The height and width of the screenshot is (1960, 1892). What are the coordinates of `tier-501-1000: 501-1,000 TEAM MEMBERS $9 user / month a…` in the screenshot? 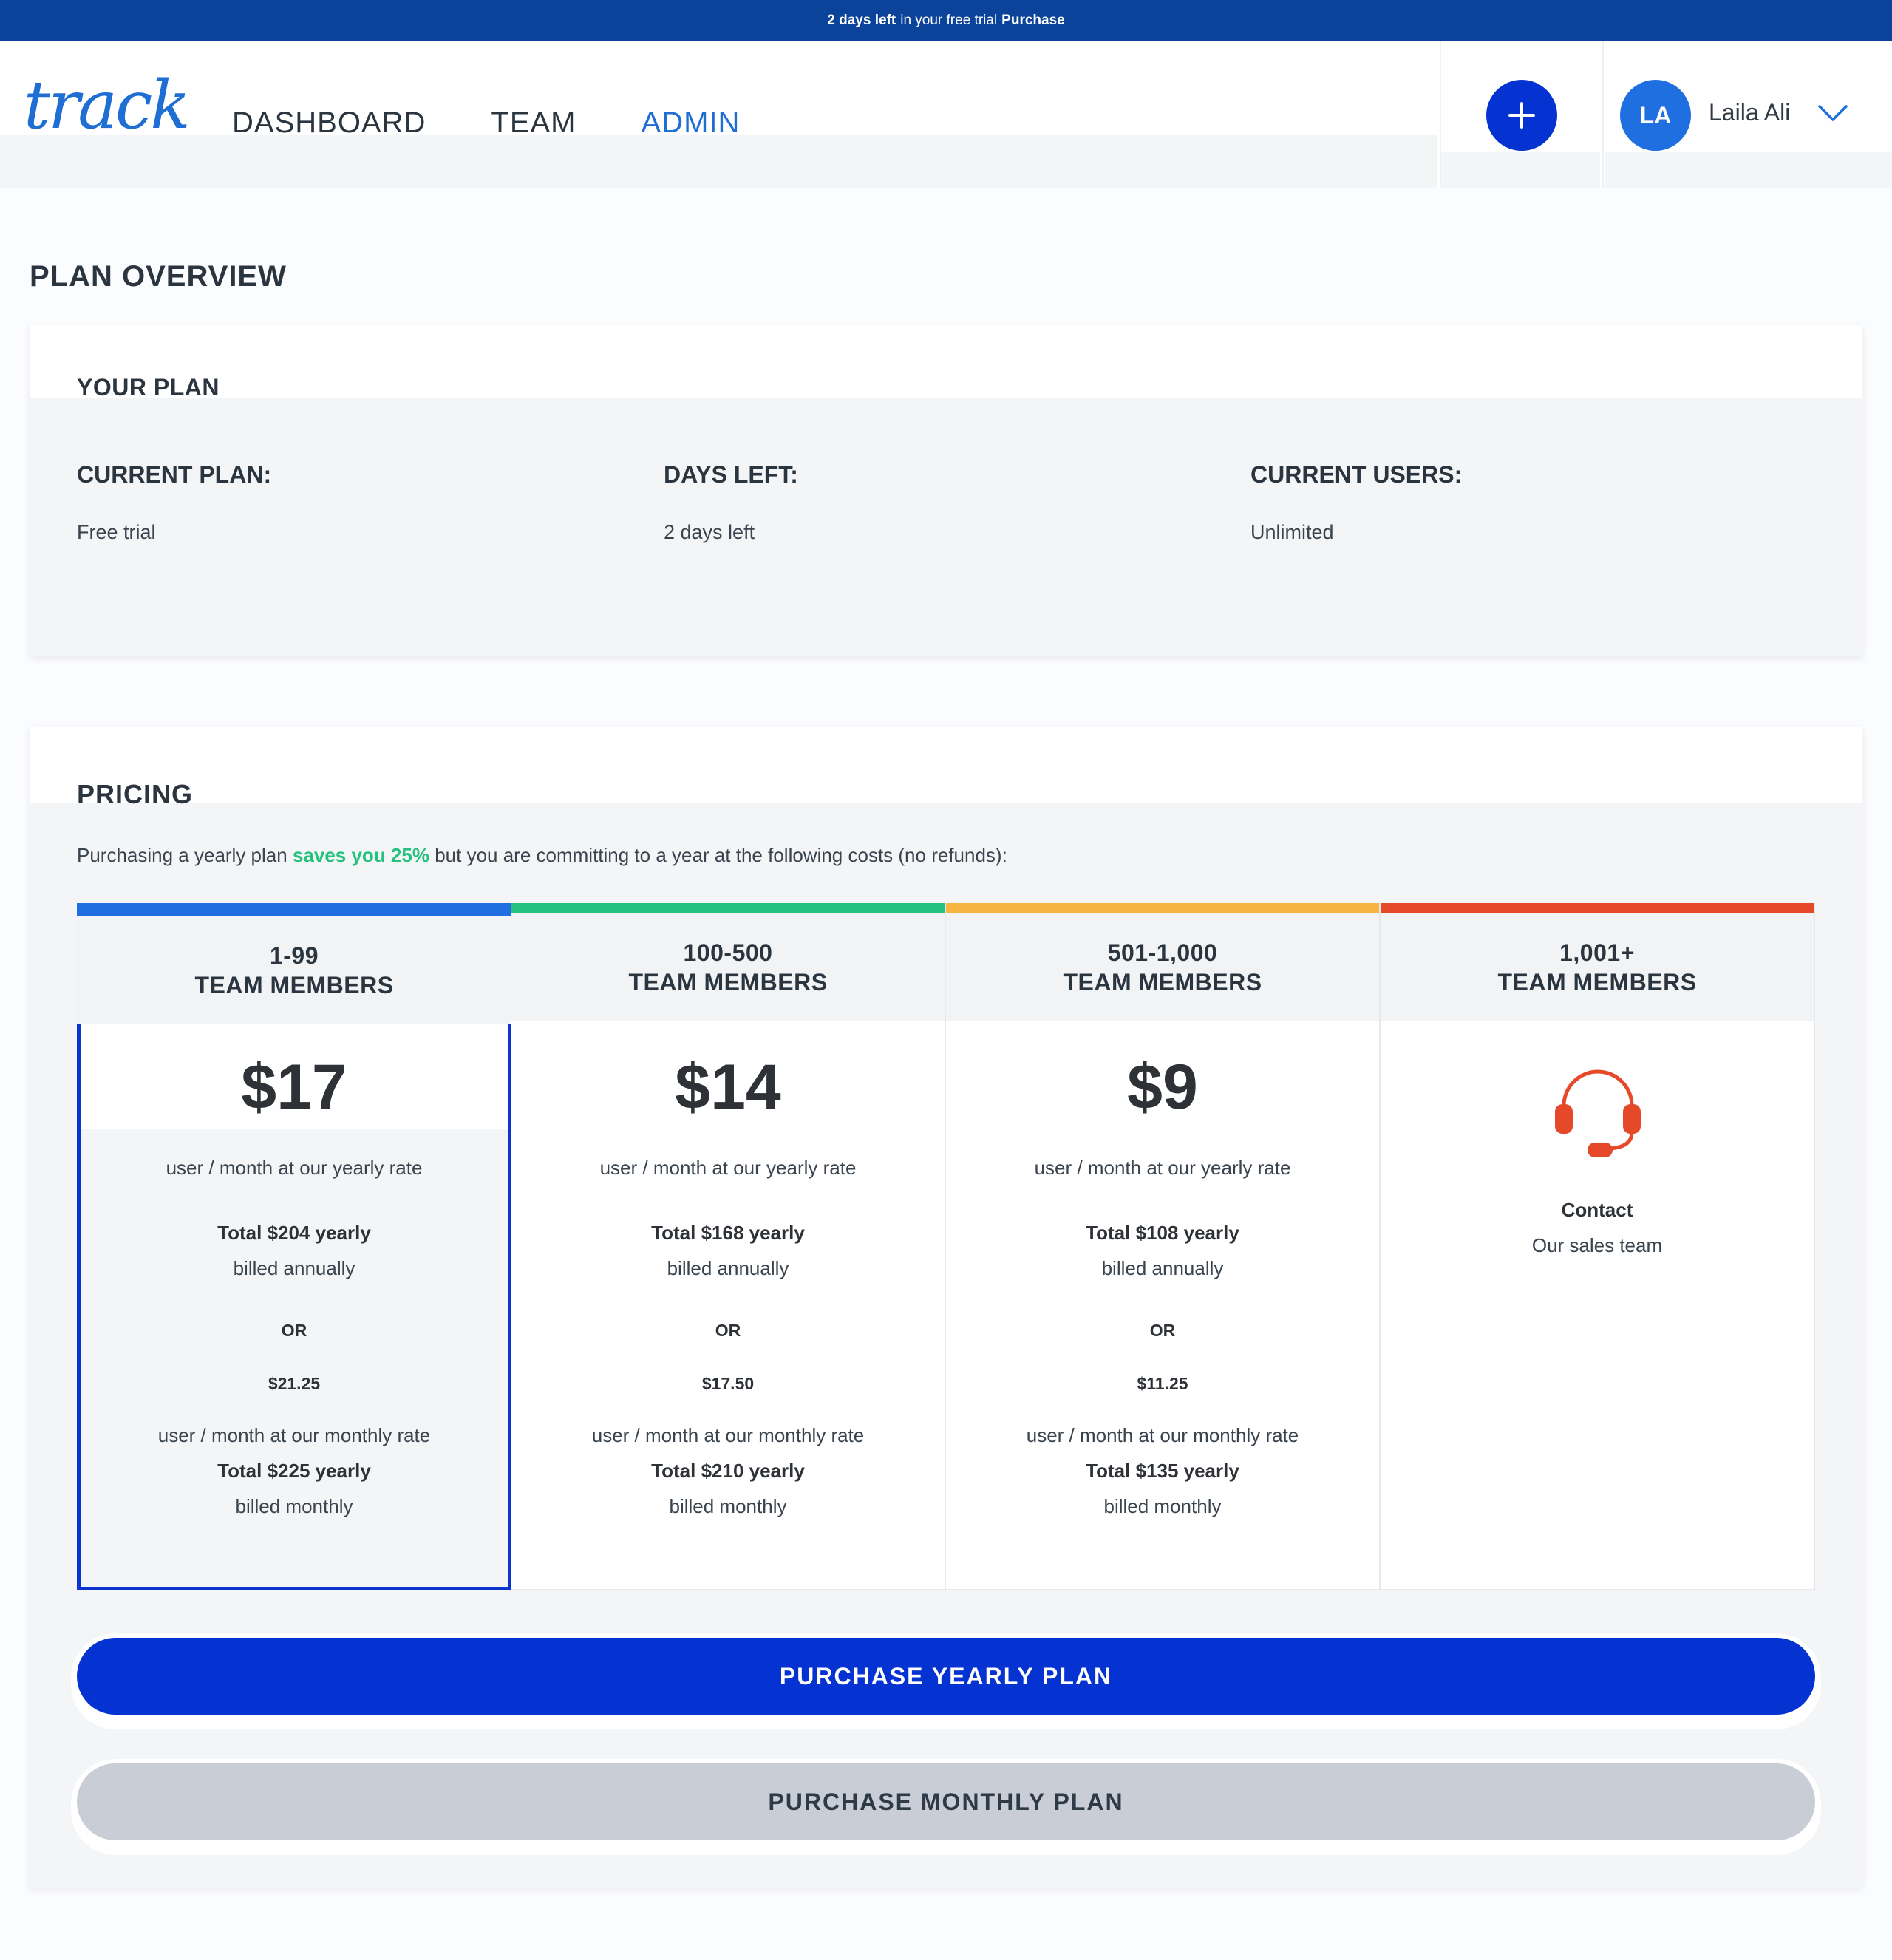 It's located at (1163, 1246).